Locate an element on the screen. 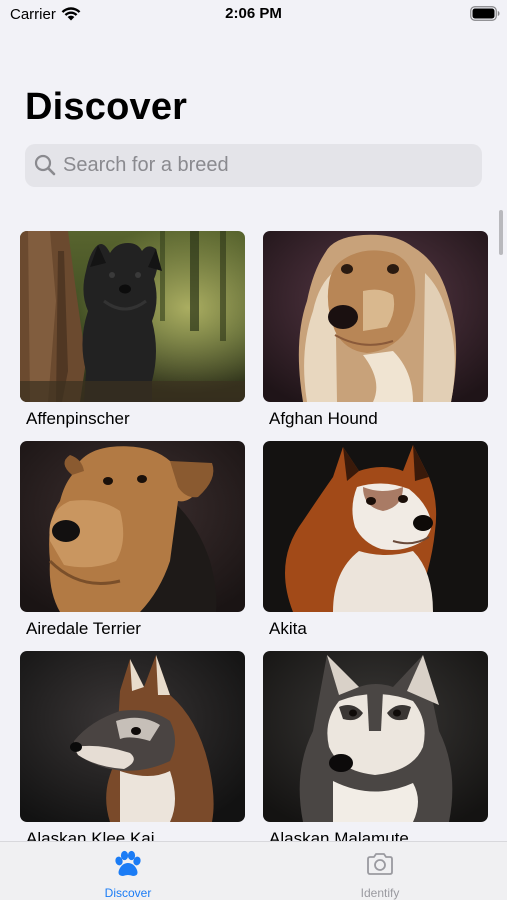 The image size is (507, 900). breed-photo-affenpinscher is located at coordinates (132, 316).